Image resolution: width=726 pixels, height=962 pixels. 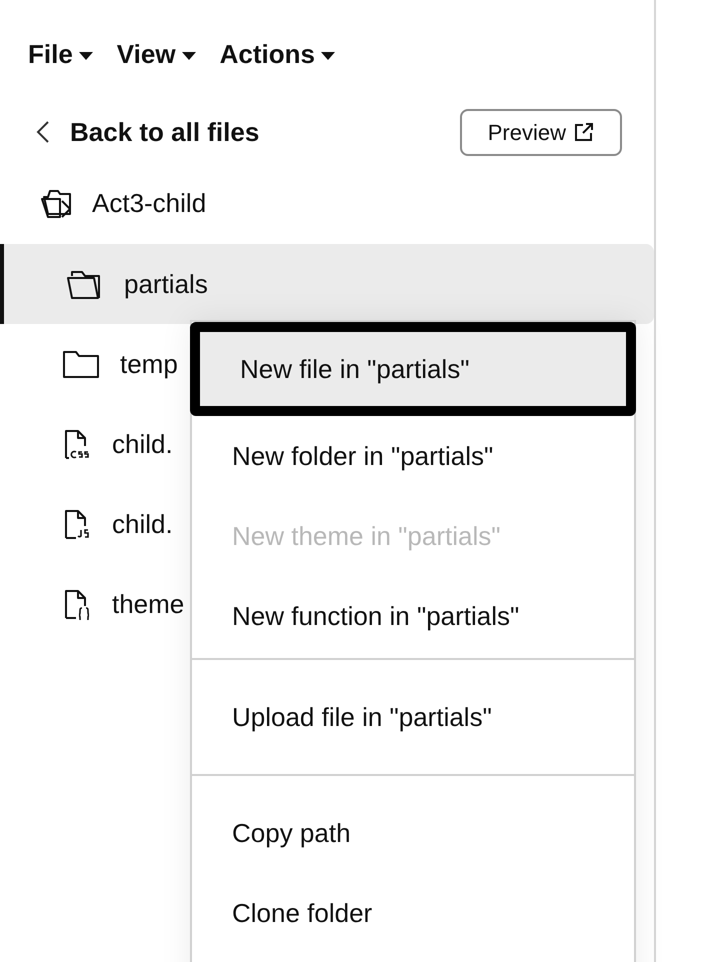 I want to click on tree-item-label: Act3-child, so click(x=149, y=203).